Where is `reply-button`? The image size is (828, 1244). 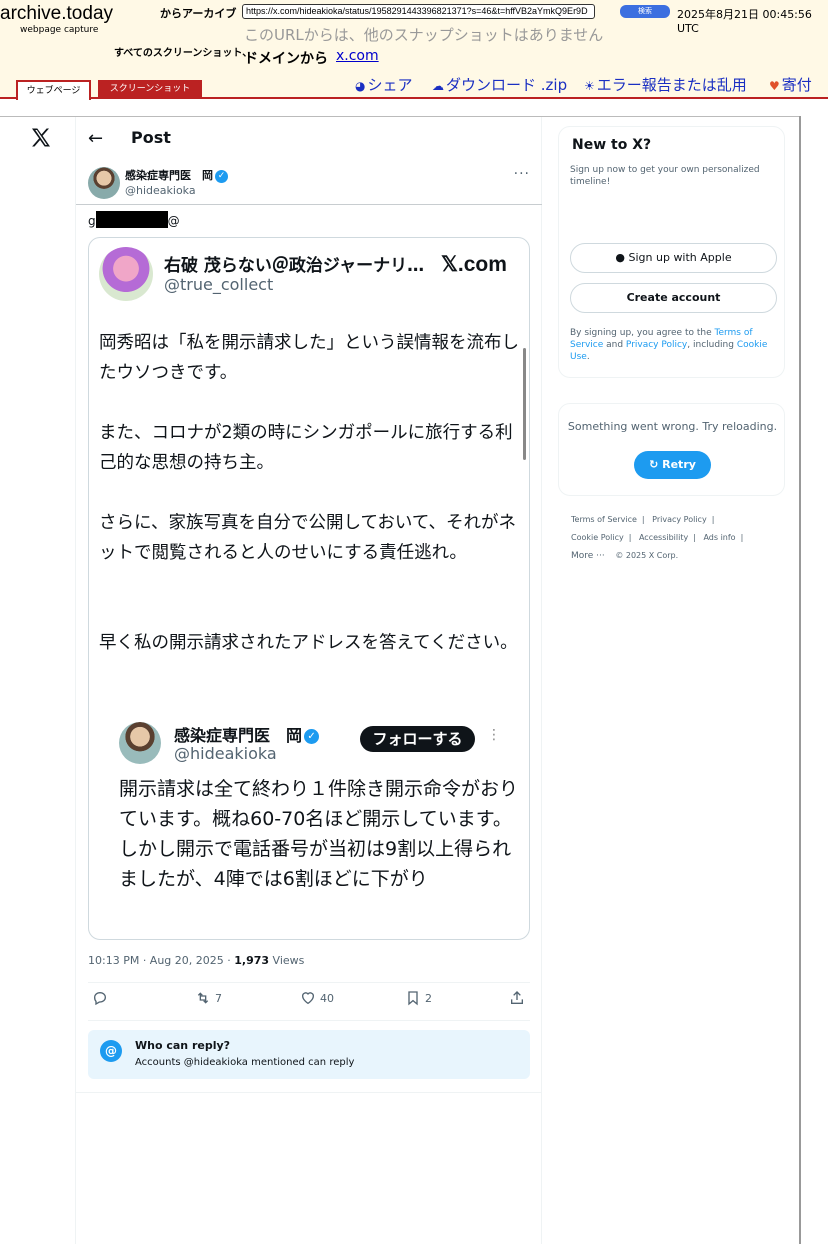
reply-button is located at coordinates (100, 998).